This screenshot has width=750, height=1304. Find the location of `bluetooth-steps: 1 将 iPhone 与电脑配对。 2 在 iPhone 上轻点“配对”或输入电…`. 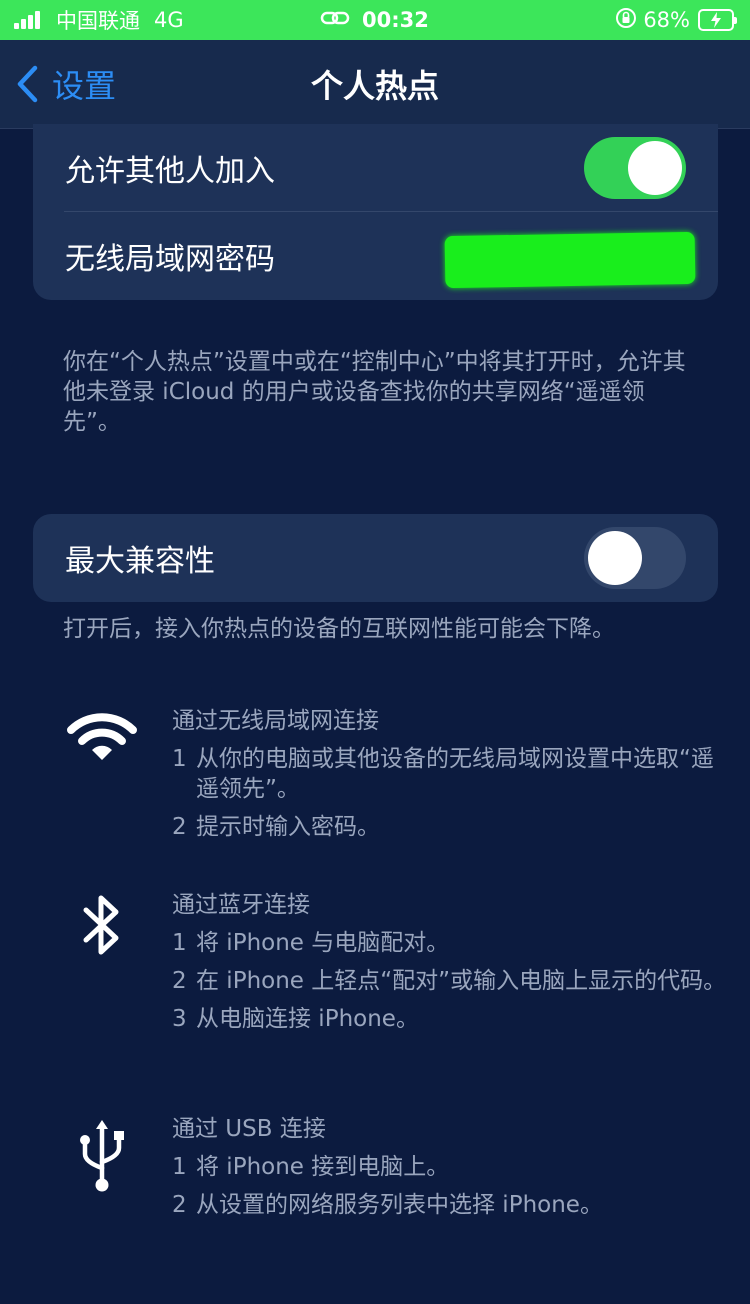

bluetooth-steps: 1 将 iPhone 与电脑配对。 2 在 iPhone 上轻点“配对”或输入电… is located at coordinates (452, 985).